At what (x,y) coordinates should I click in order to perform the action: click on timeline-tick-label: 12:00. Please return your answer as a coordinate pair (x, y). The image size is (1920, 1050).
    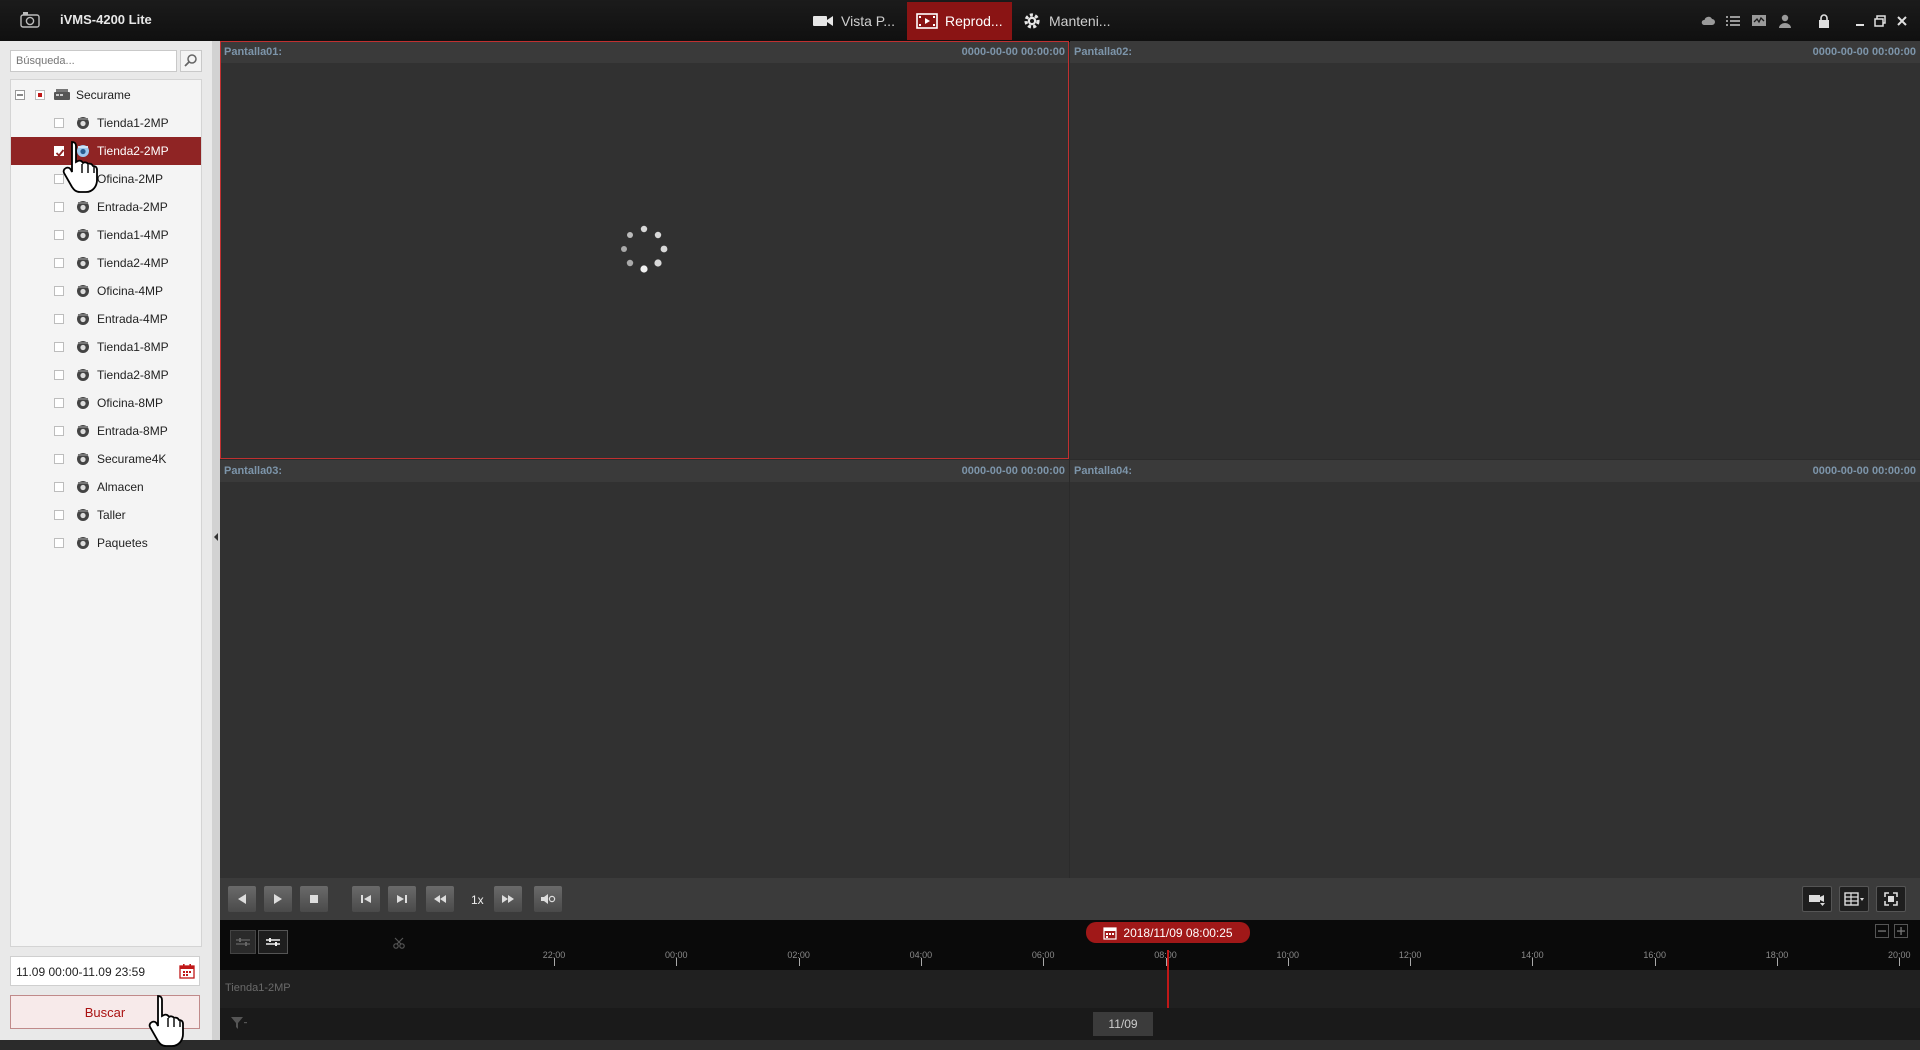
    Looking at the image, I should click on (1410, 955).